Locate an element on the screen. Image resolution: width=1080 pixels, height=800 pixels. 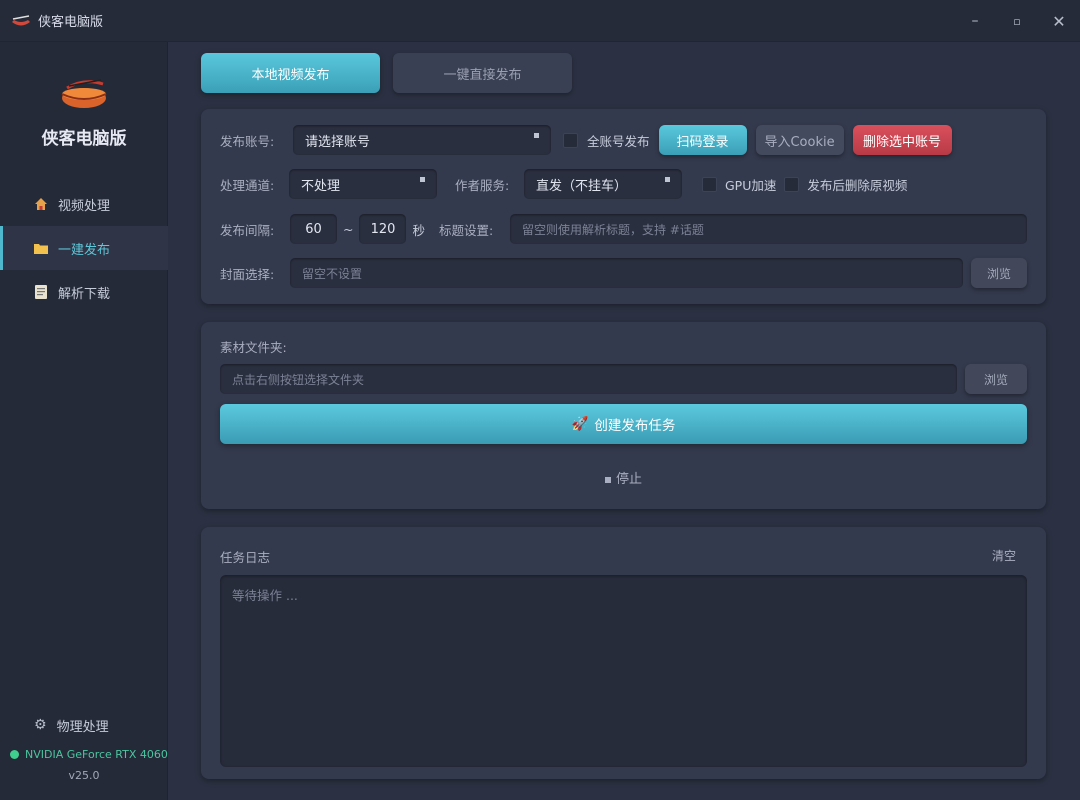
account-select-value: 请选择账号 is located at coordinates (338, 142).